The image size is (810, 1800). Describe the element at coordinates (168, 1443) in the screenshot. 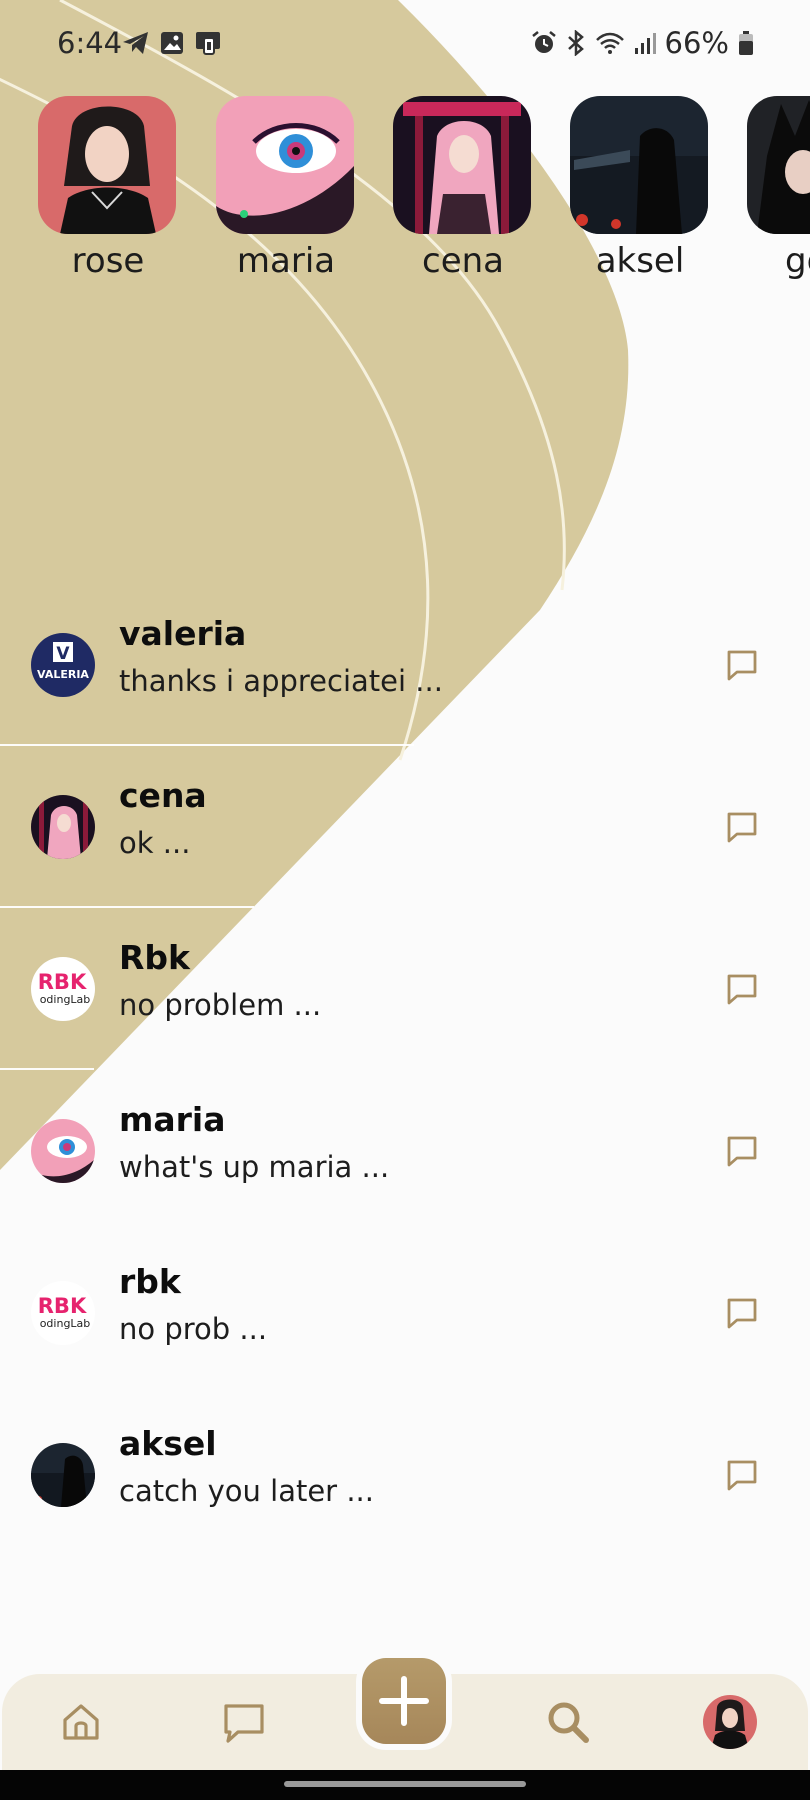

I see `conversation-name: aksel` at that location.